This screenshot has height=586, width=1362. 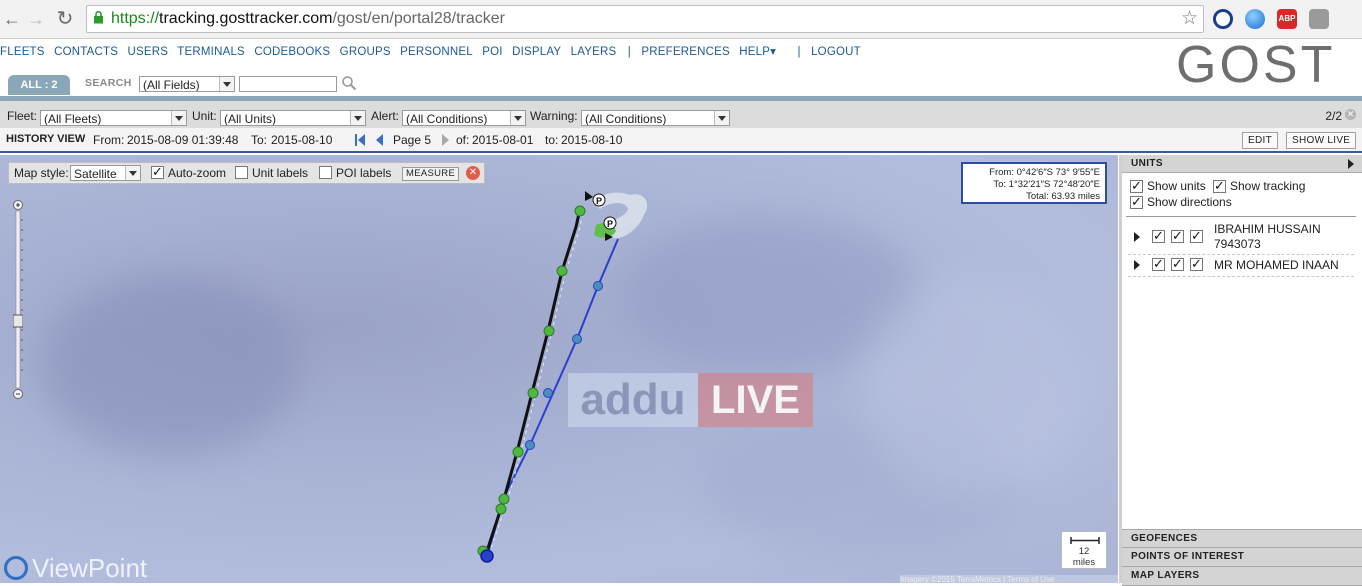 I want to click on poi-labels-label: POI labels, so click(x=364, y=173).